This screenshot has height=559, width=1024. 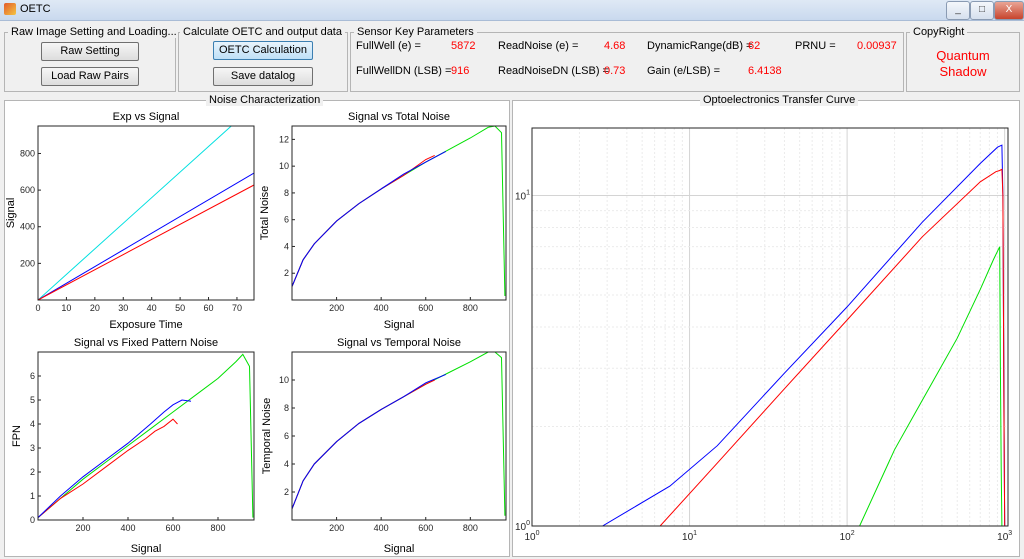 What do you see at coordinates (877, 46) in the screenshot?
I see `prnu-value: 0.00937` at bounding box center [877, 46].